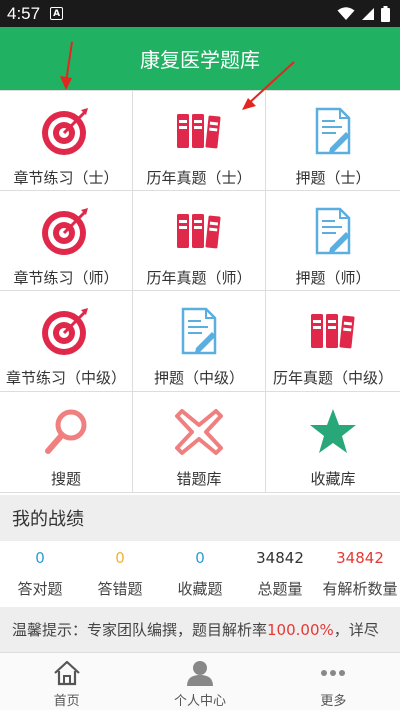  What do you see at coordinates (40, 573) in the screenshot?
I see `stat-correct: 0 答对题` at bounding box center [40, 573].